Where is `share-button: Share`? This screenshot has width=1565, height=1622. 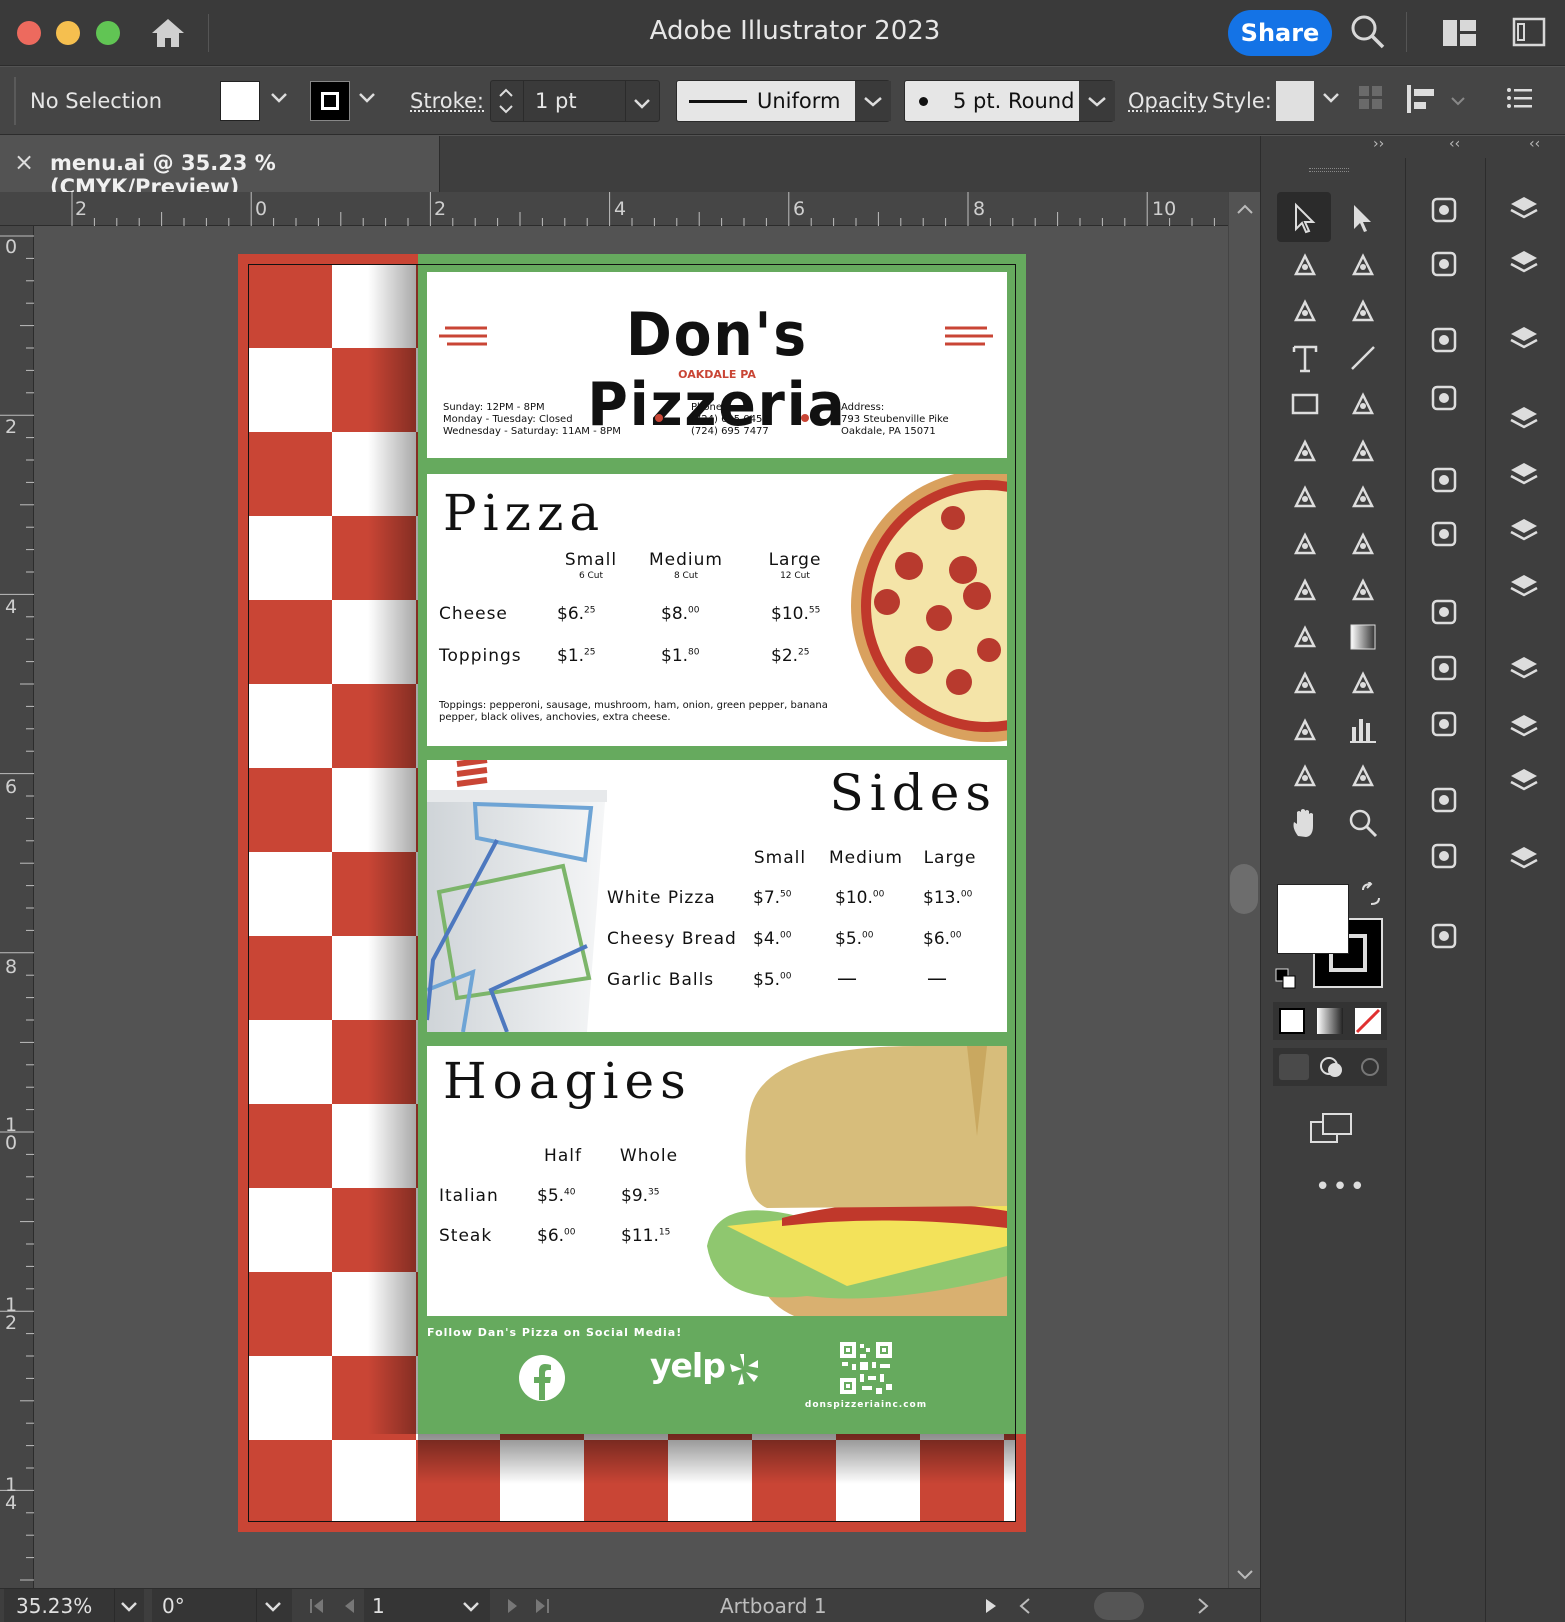 share-button: Share is located at coordinates (1280, 33).